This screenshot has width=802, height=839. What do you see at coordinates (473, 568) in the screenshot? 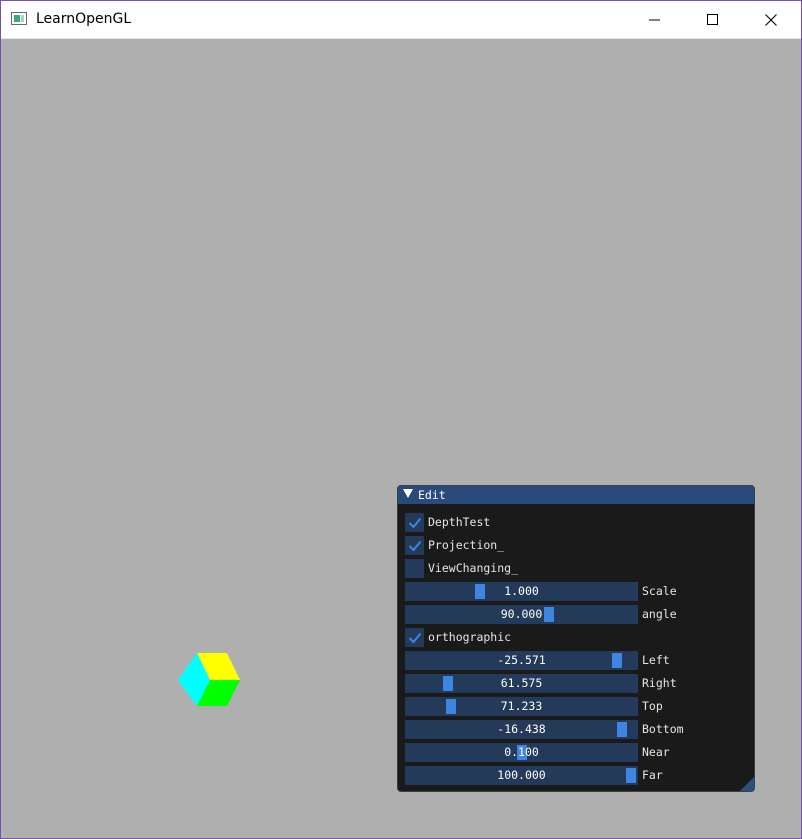
I see `view-changing-label: ViewChanging_` at bounding box center [473, 568].